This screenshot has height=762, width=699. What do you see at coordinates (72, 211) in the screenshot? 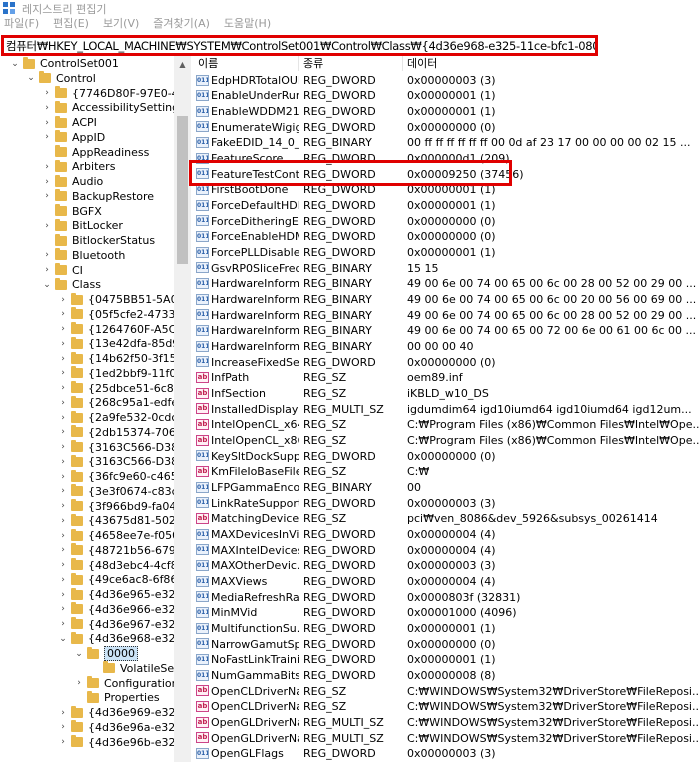
I see `tree-item: BGFX` at bounding box center [72, 211].